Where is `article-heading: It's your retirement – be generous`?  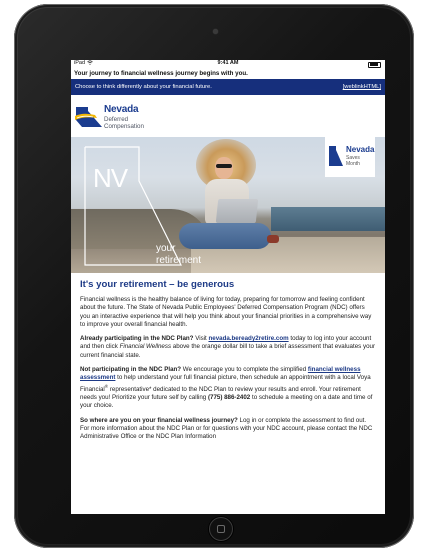
article-heading: It's your retirement – be generous is located at coordinates (157, 284).